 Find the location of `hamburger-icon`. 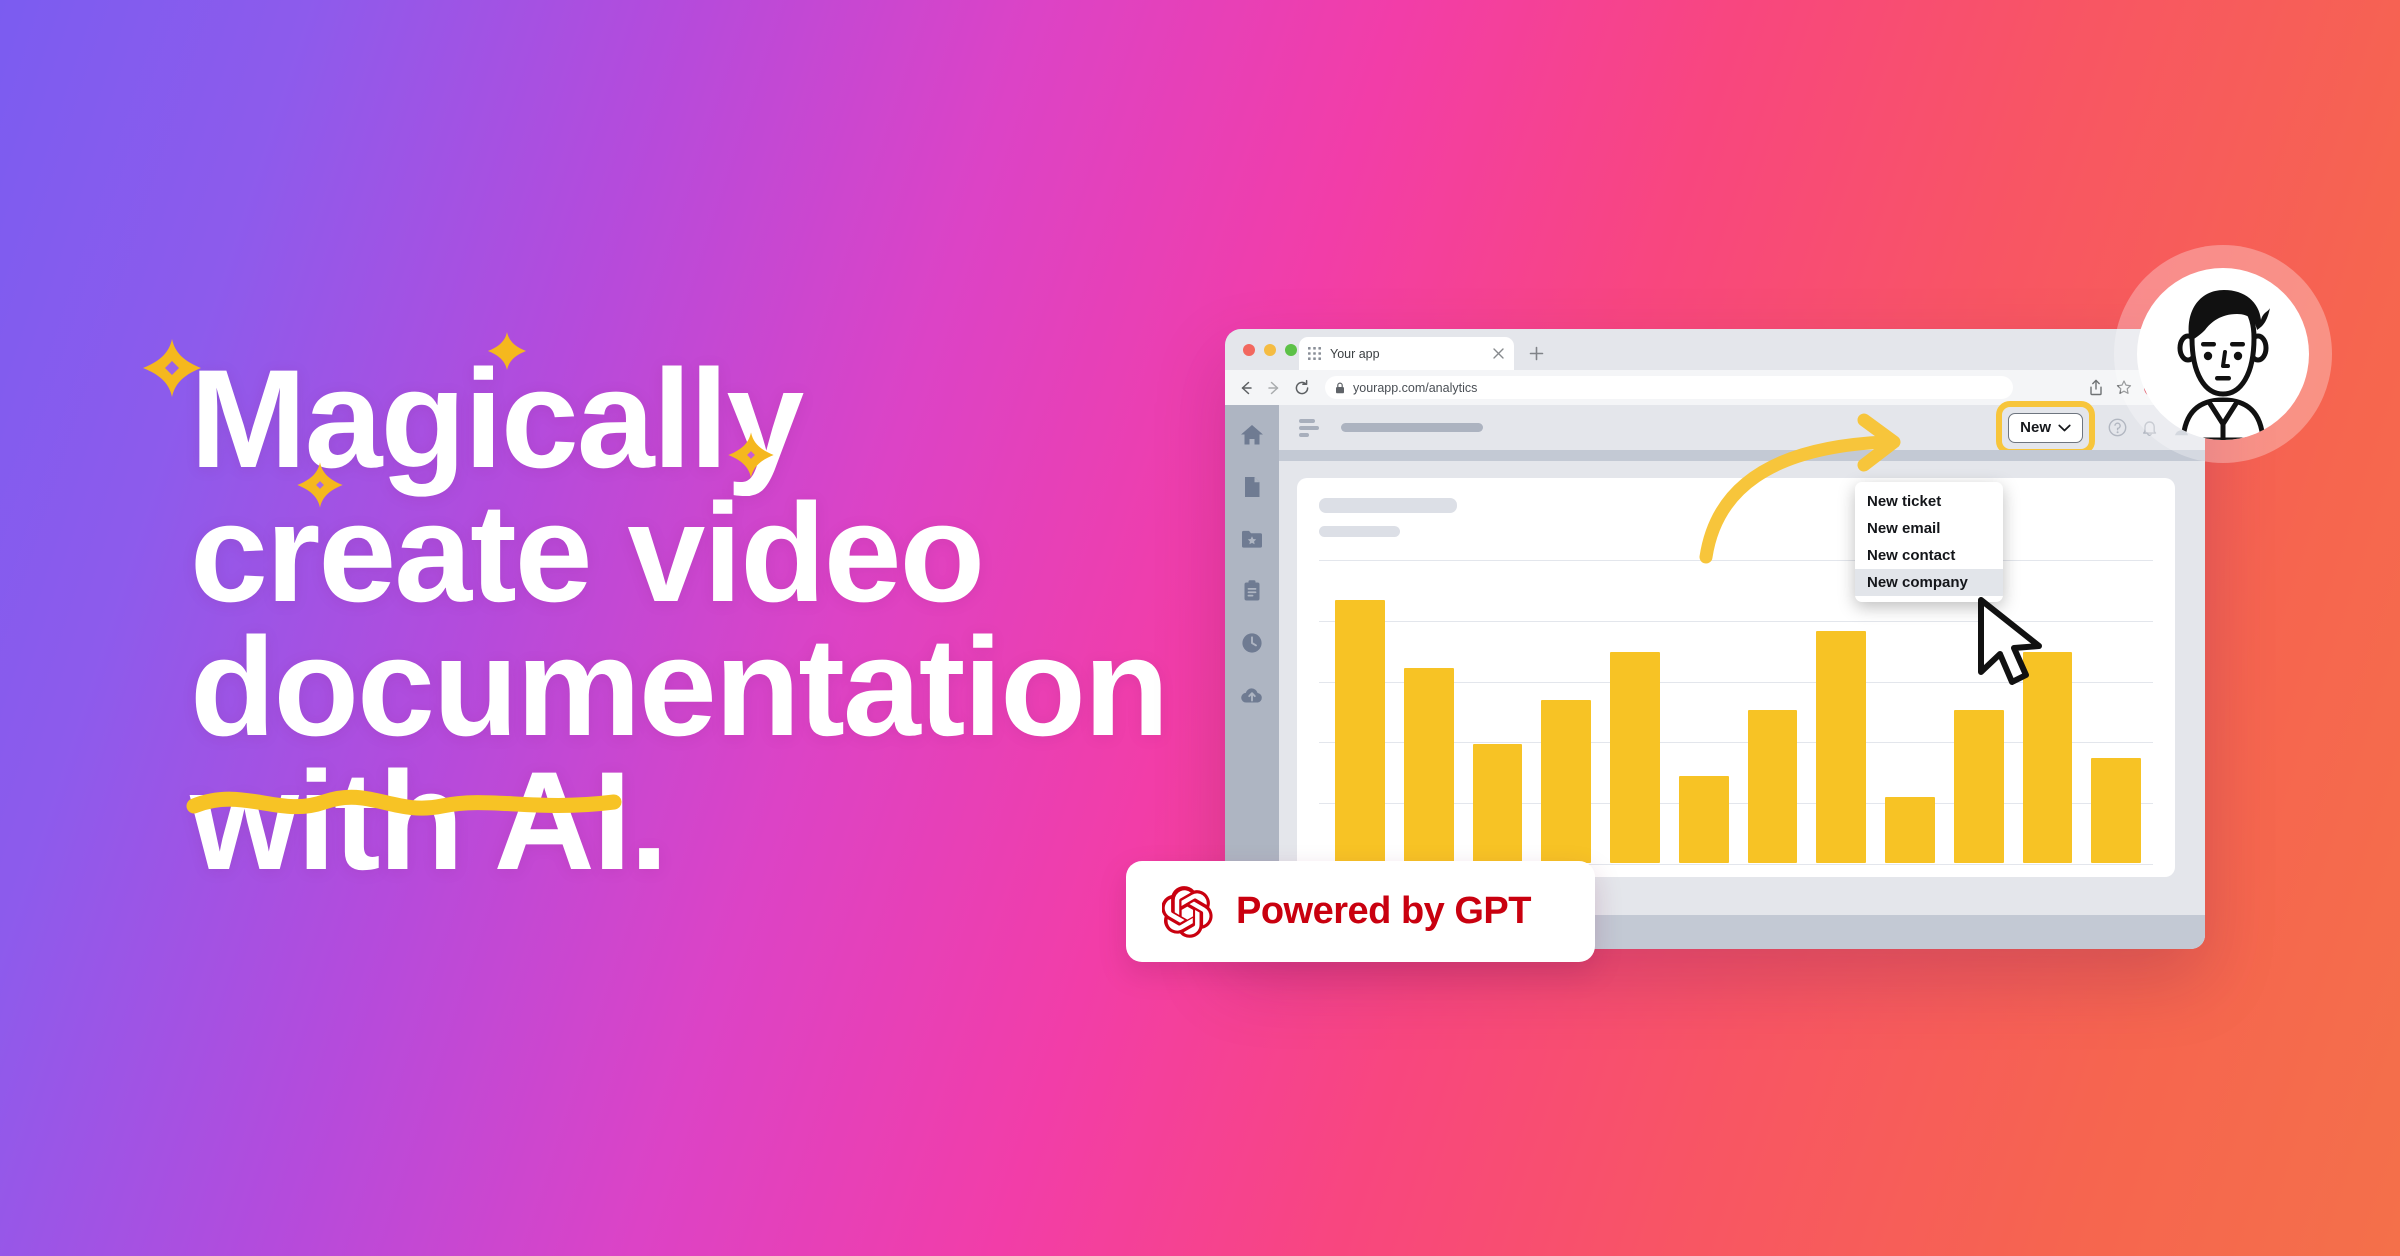

hamburger-icon is located at coordinates (1311, 428).